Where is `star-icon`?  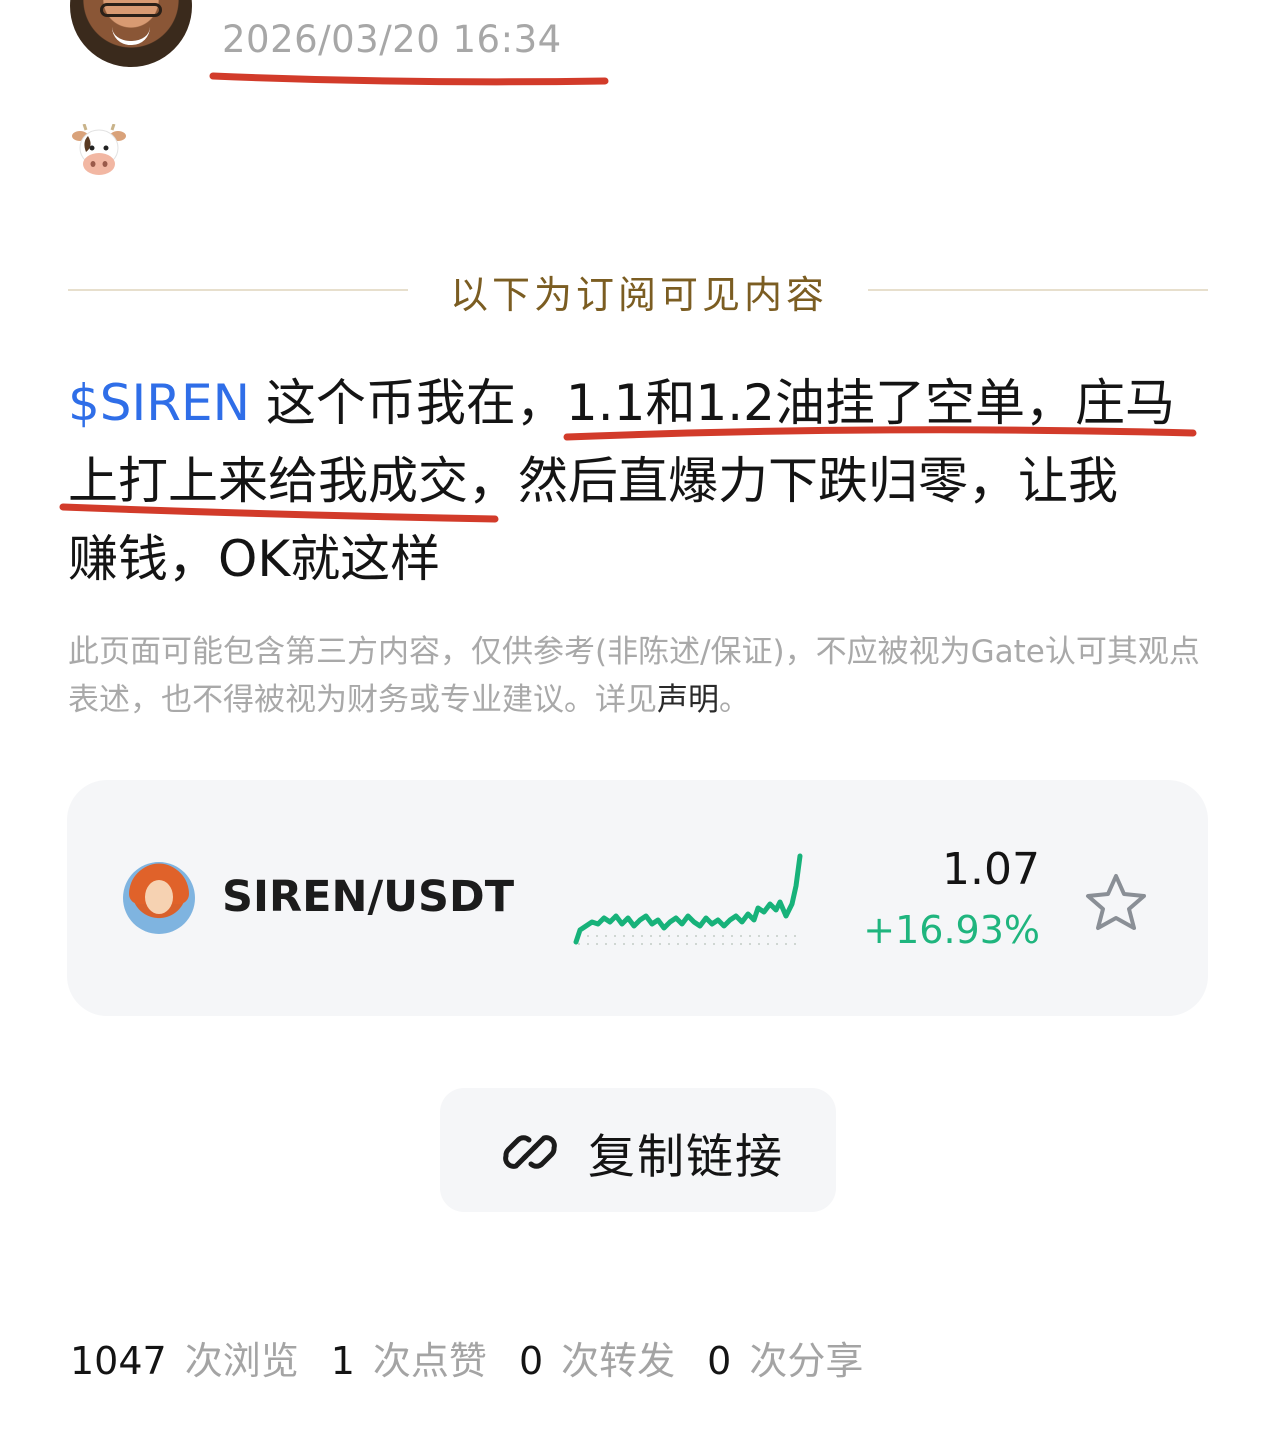
star-icon is located at coordinates (1116, 902).